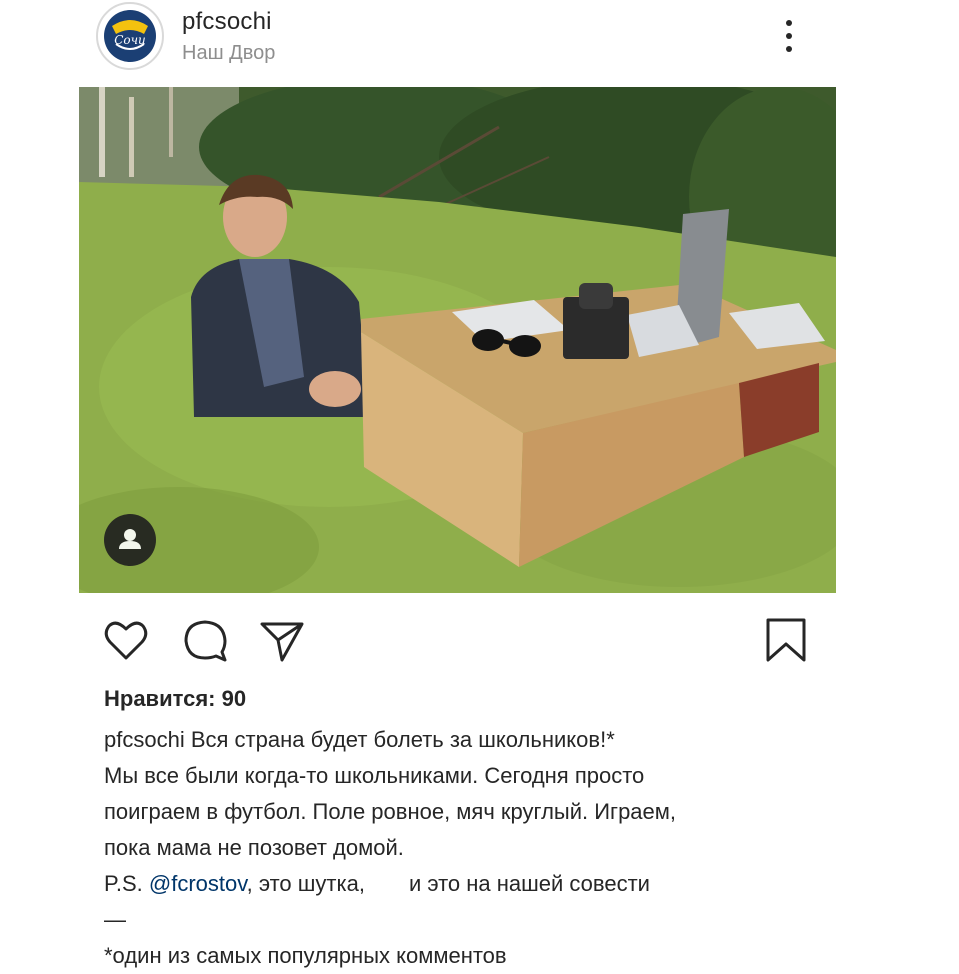  I want to click on post-location: Наш Двор, so click(228, 53).